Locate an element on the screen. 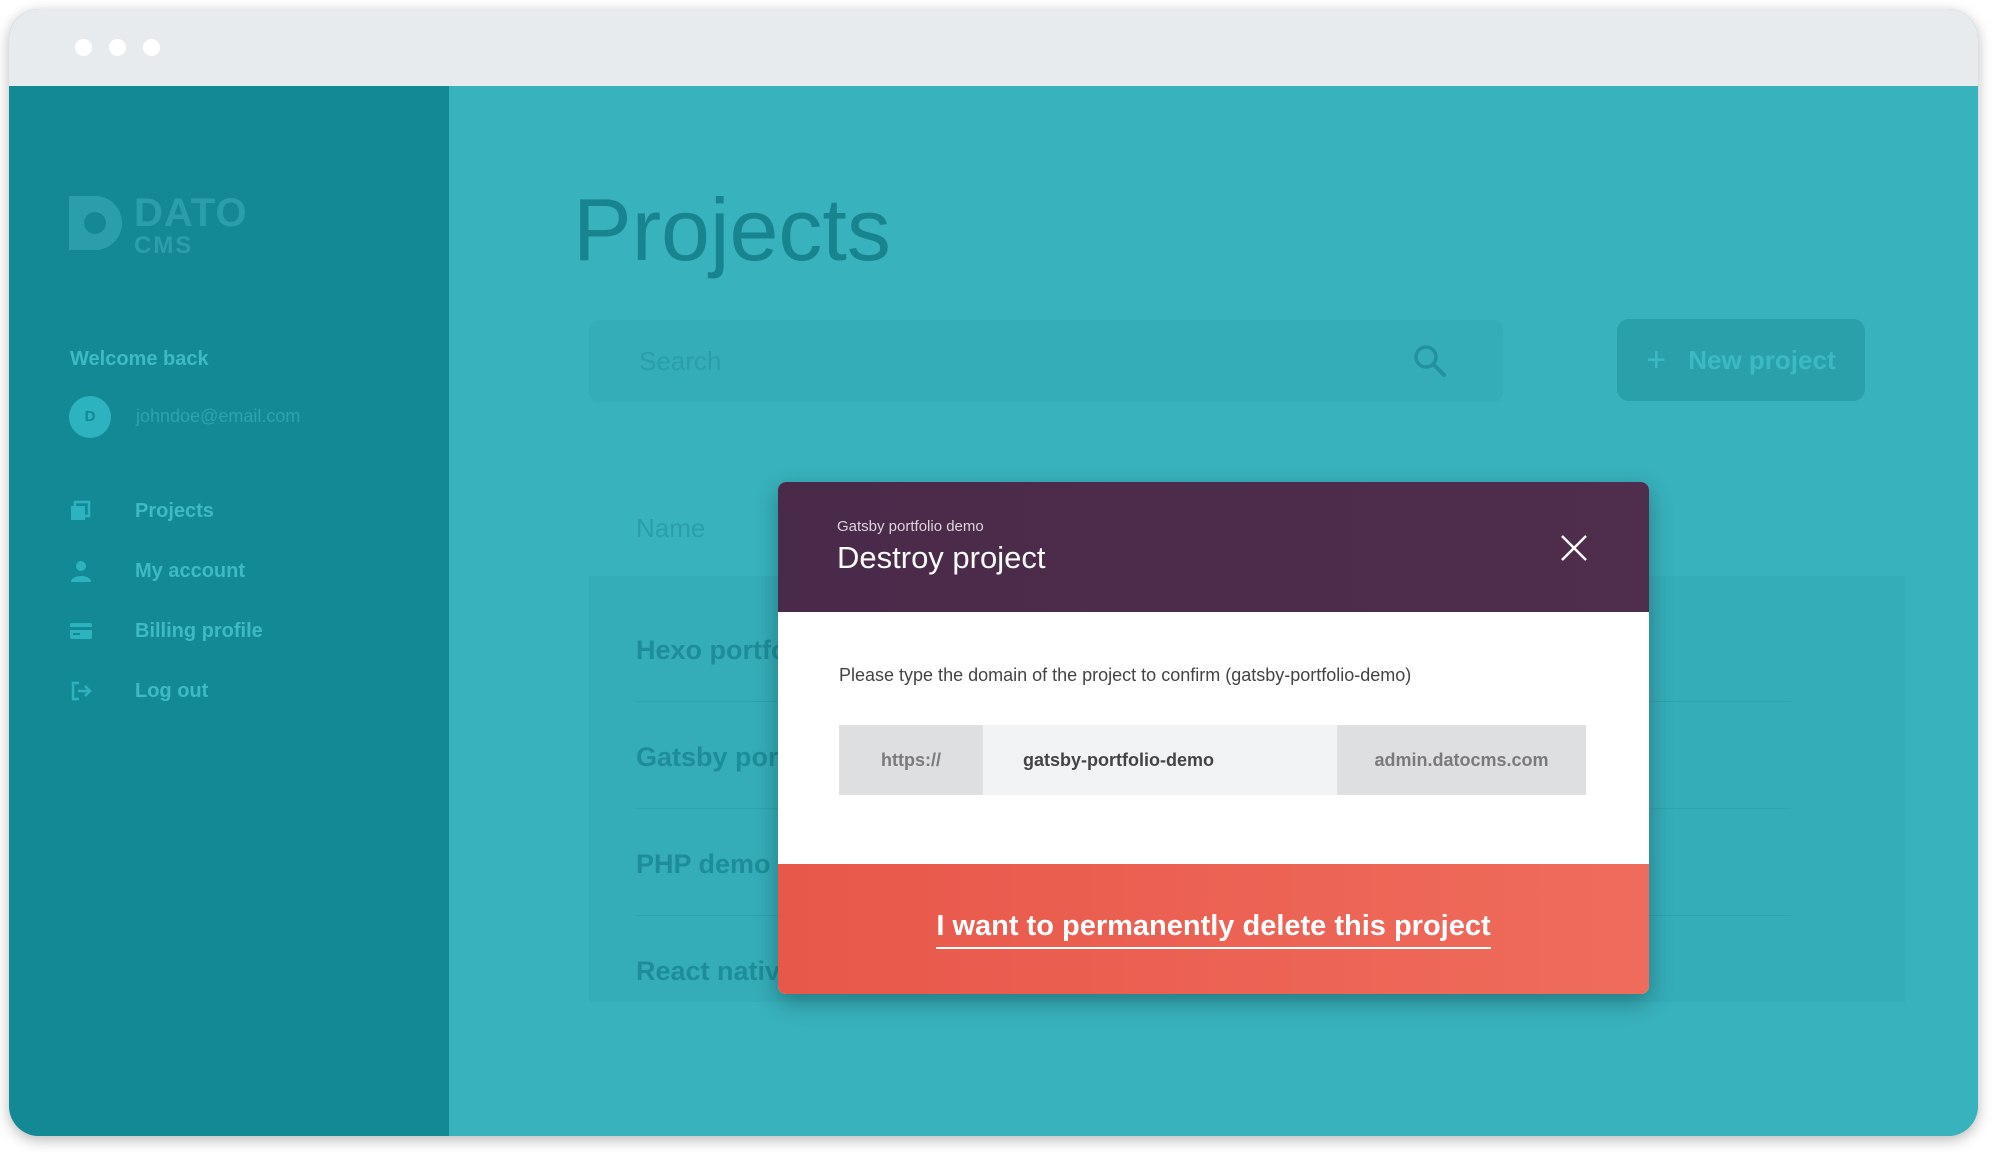 The image size is (2000, 1158). plus-icon: + is located at coordinates (1656, 360).